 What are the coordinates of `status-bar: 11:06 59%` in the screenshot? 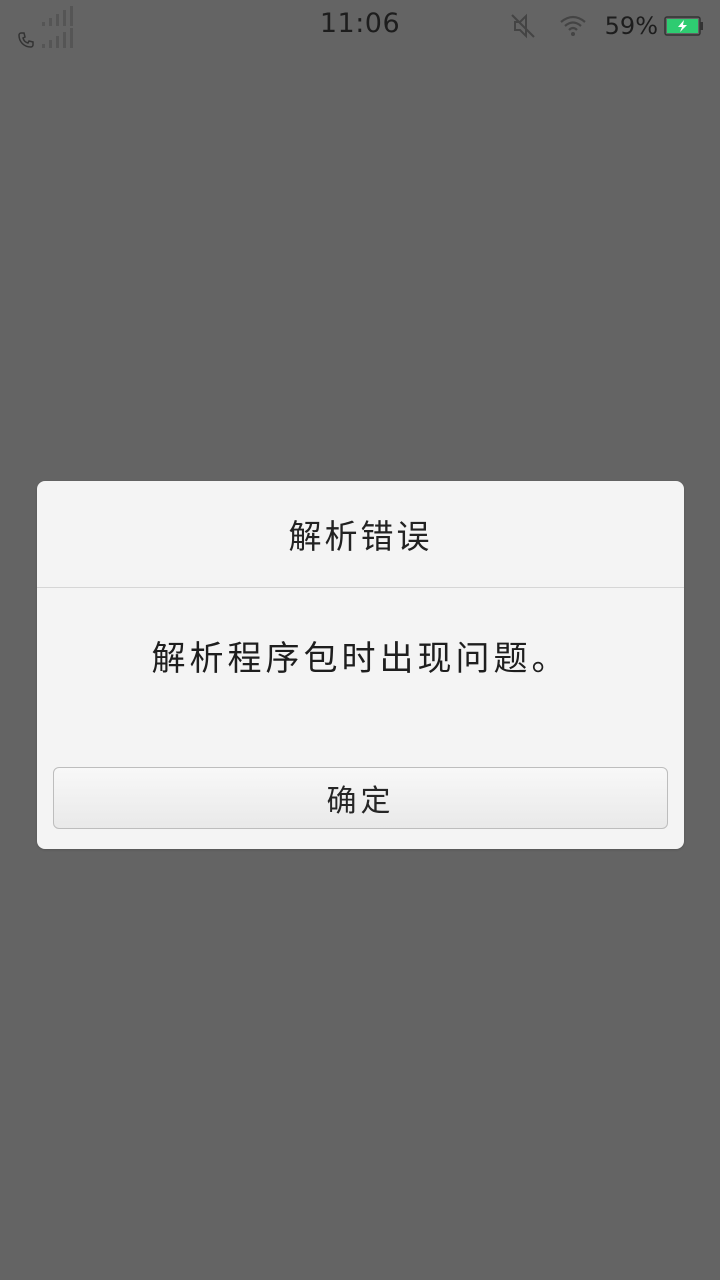 It's located at (360, 26).